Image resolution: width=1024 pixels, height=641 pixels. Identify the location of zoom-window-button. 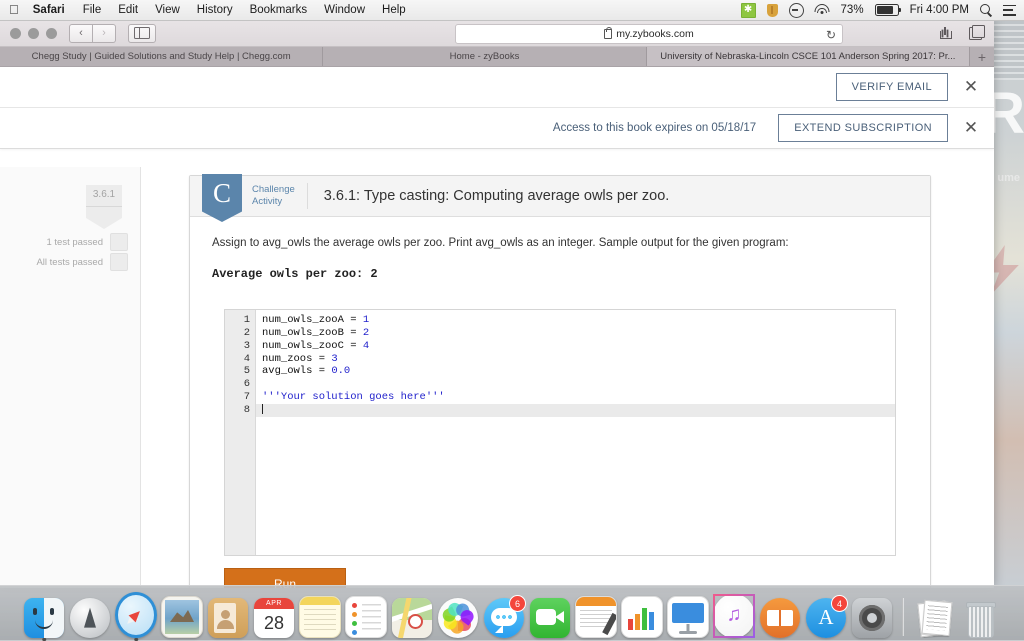
(51, 33).